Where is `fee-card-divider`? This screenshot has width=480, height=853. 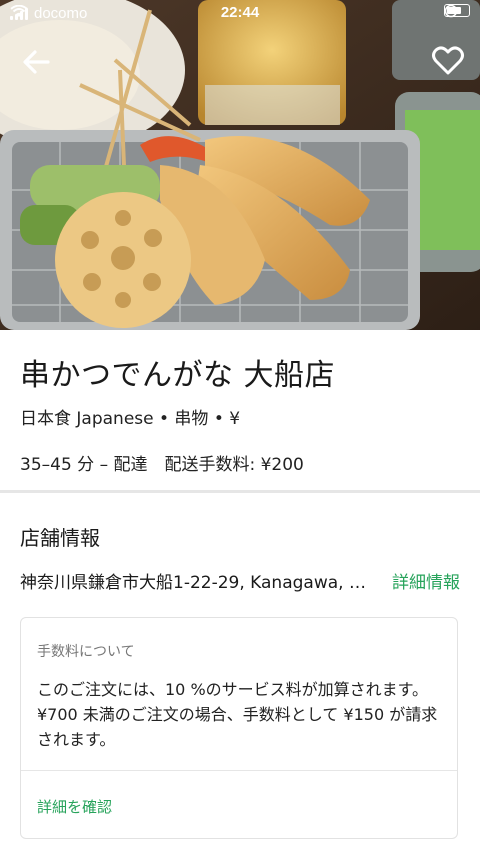
fee-card-divider is located at coordinates (239, 770).